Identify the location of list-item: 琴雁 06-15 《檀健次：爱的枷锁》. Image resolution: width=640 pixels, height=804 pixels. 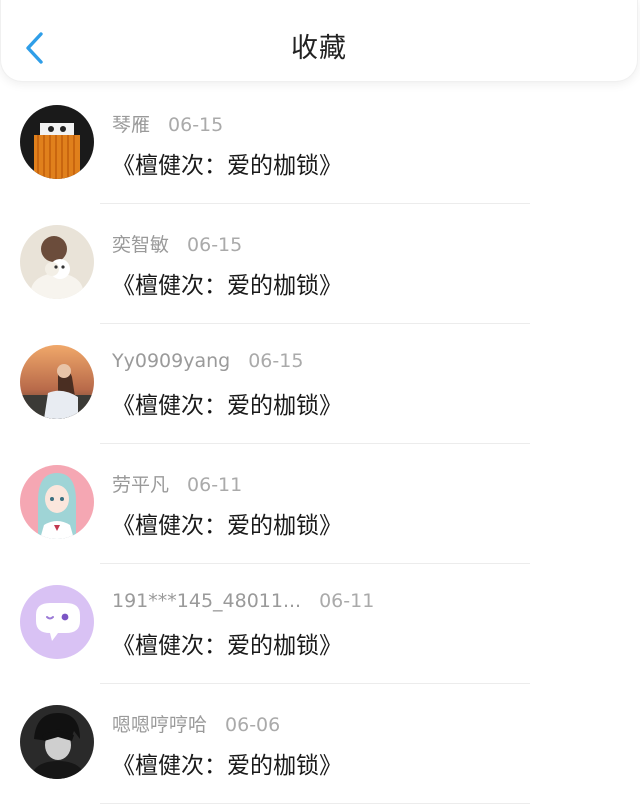
(320, 144).